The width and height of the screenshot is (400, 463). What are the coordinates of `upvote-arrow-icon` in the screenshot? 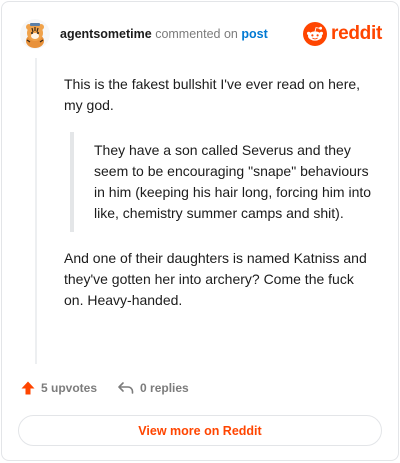 It's located at (28, 388).